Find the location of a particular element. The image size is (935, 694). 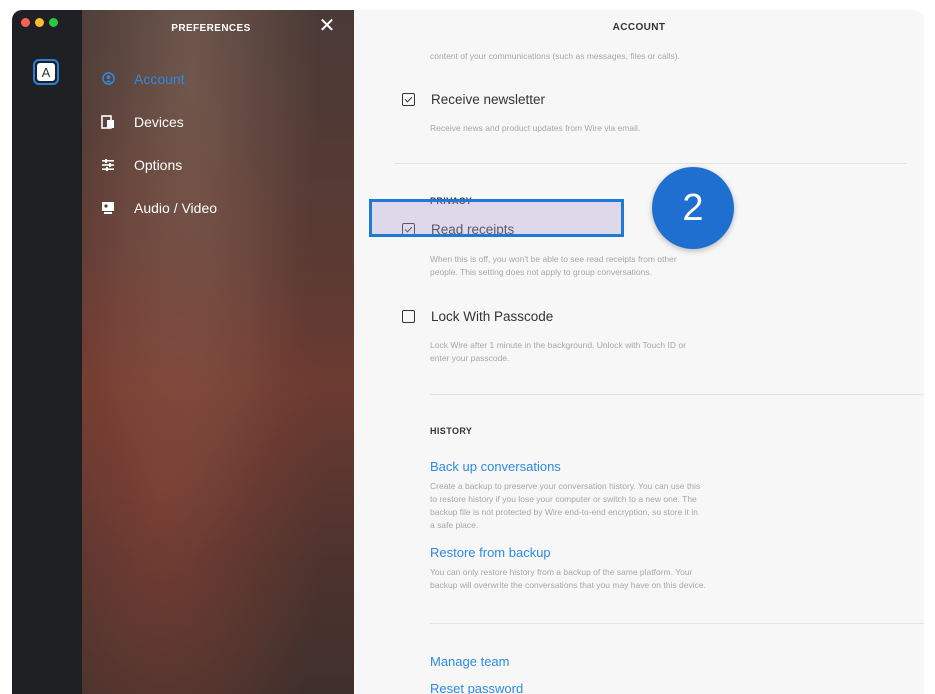

step-number-badge: 2 is located at coordinates (693, 208).